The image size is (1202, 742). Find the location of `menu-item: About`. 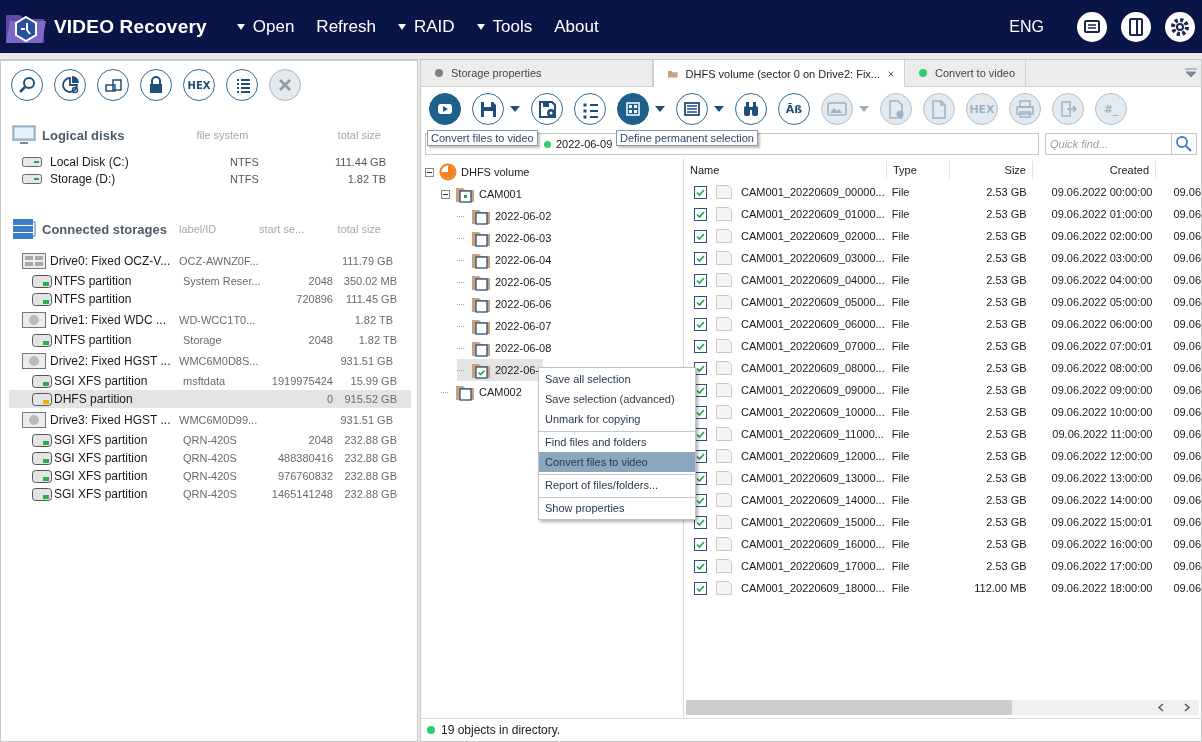

menu-item: About is located at coordinates (576, 26).